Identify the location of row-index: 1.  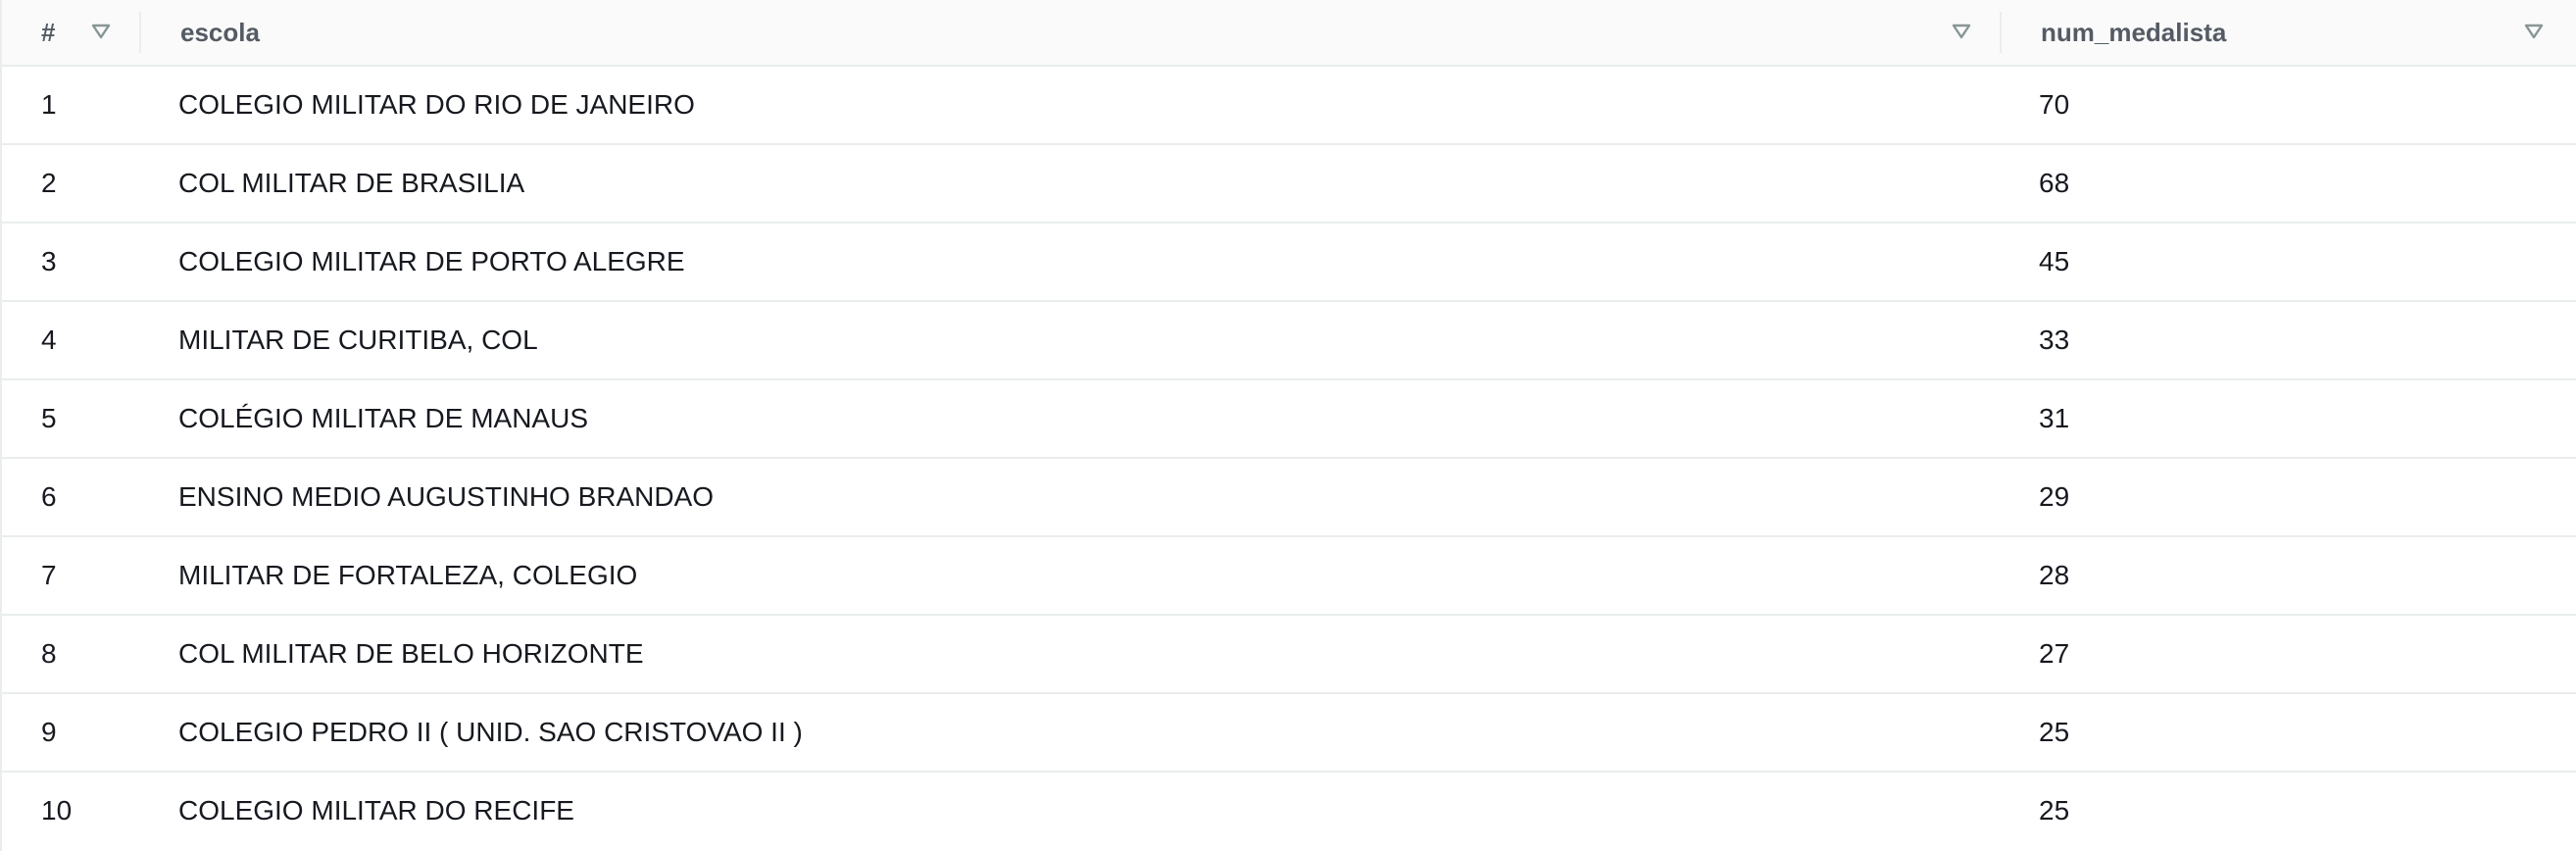
(49, 104).